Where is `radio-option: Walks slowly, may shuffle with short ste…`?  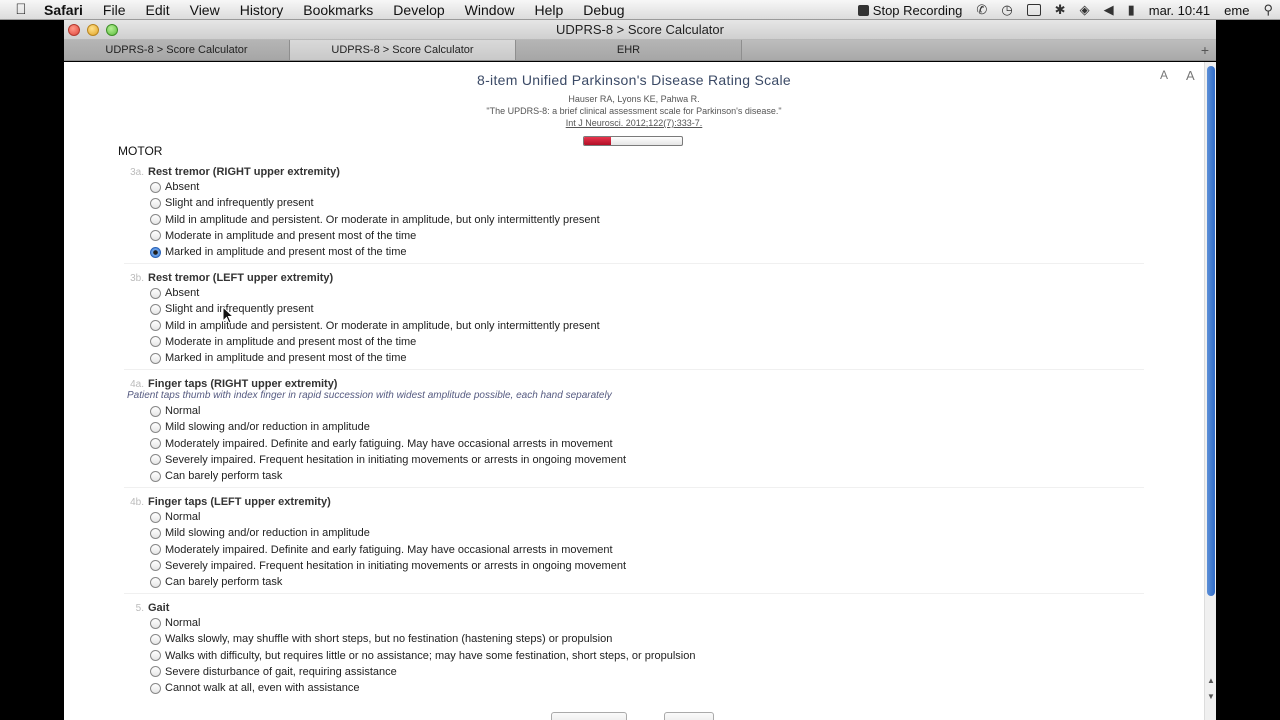
radio-option: Walks slowly, may shuffle with short ste… is located at coordinates (381, 639).